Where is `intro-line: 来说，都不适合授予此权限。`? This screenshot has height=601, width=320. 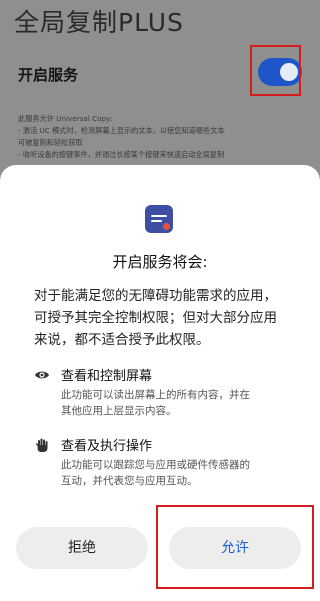 intro-line: 来说，都不适合授予此权限。 is located at coordinates (122, 340).